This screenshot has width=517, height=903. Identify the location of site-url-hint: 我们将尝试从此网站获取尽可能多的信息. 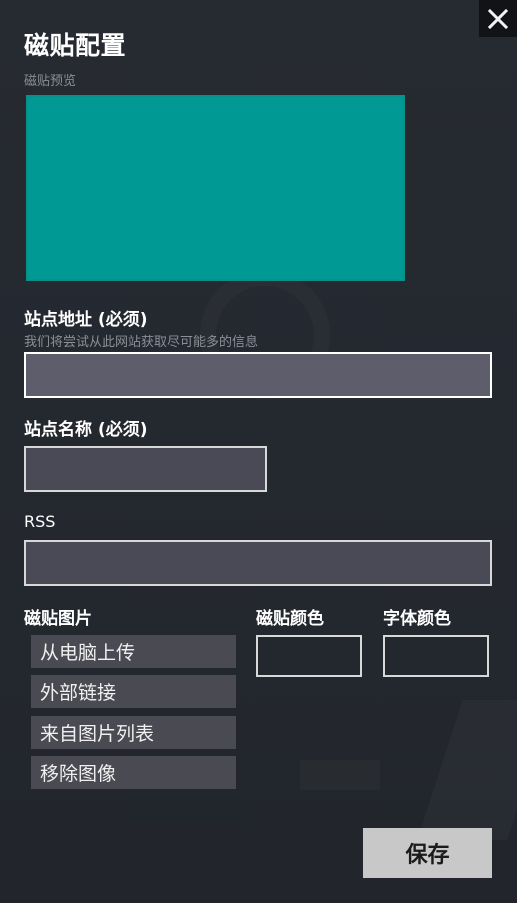
(141, 342).